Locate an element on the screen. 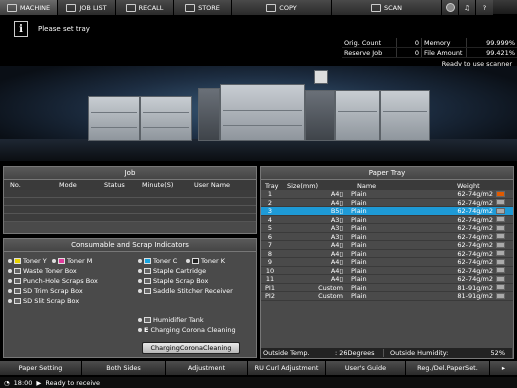 Image resolution: width=517 pixels, height=388 pixels. paper-feed-unit is located at coordinates (114, 118).